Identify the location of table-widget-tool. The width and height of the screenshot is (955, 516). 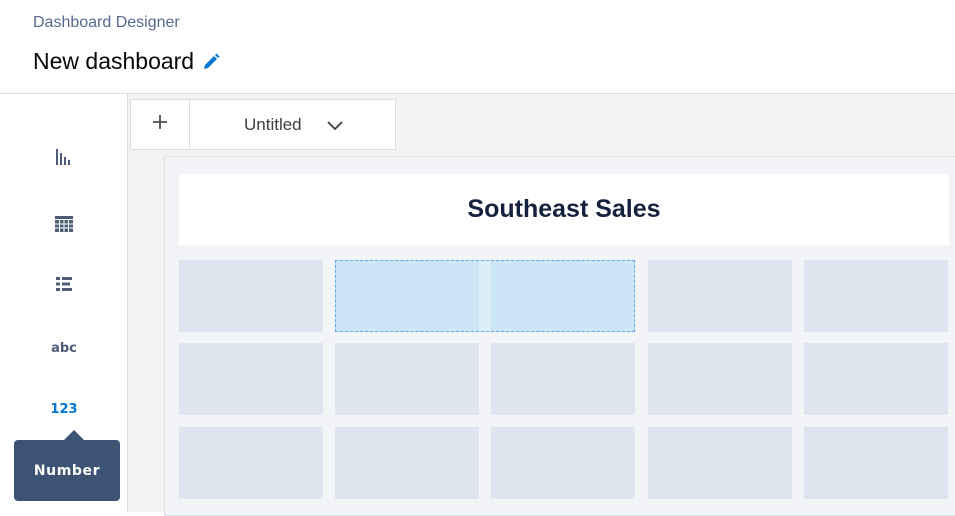
(64, 226).